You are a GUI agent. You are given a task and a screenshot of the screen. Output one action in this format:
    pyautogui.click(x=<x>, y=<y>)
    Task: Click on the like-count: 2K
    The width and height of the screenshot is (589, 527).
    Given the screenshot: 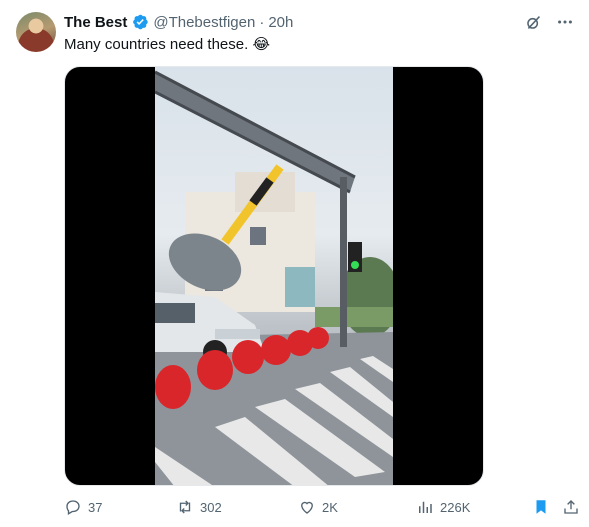 What is the action you would take?
    pyautogui.click(x=330, y=507)
    